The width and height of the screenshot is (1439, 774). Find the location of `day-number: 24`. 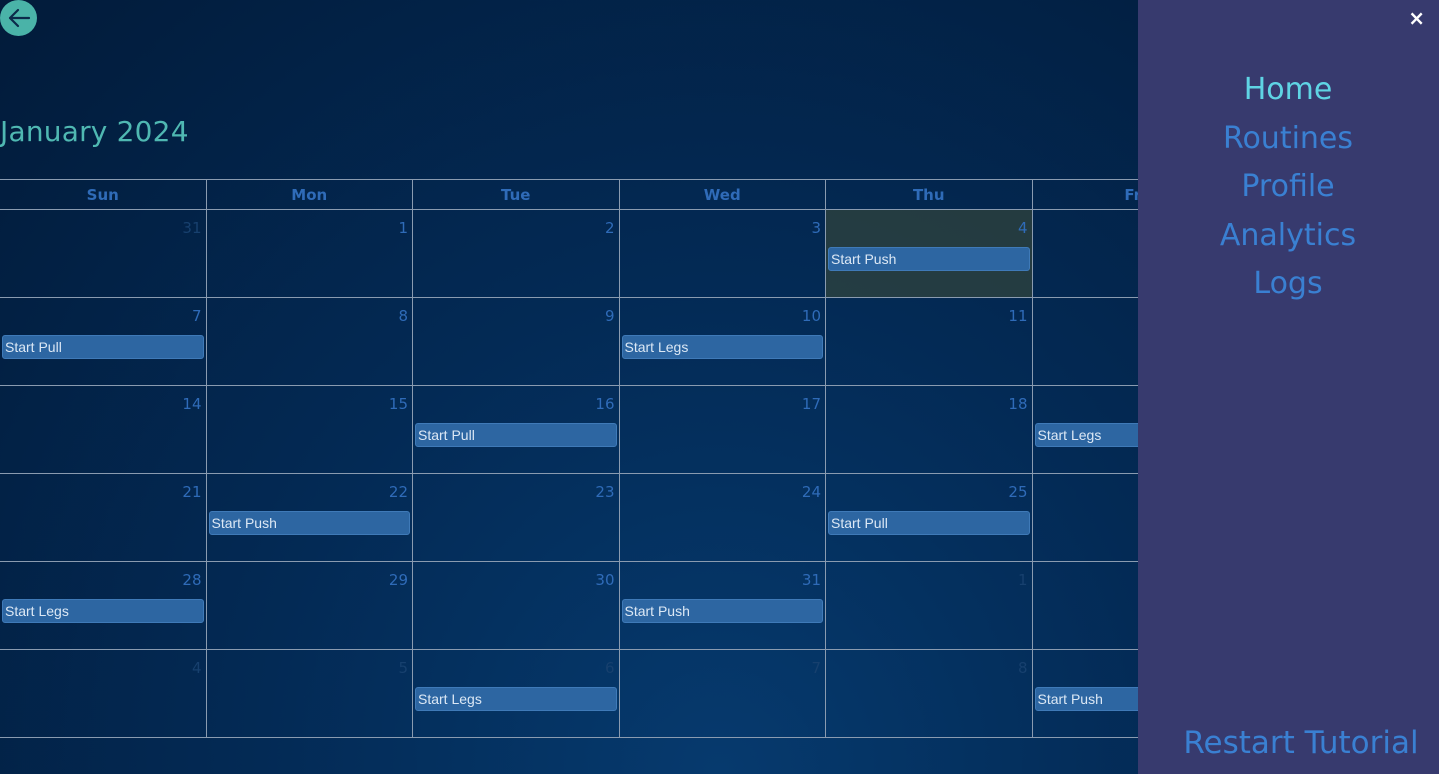

day-number: 24 is located at coordinates (811, 492).